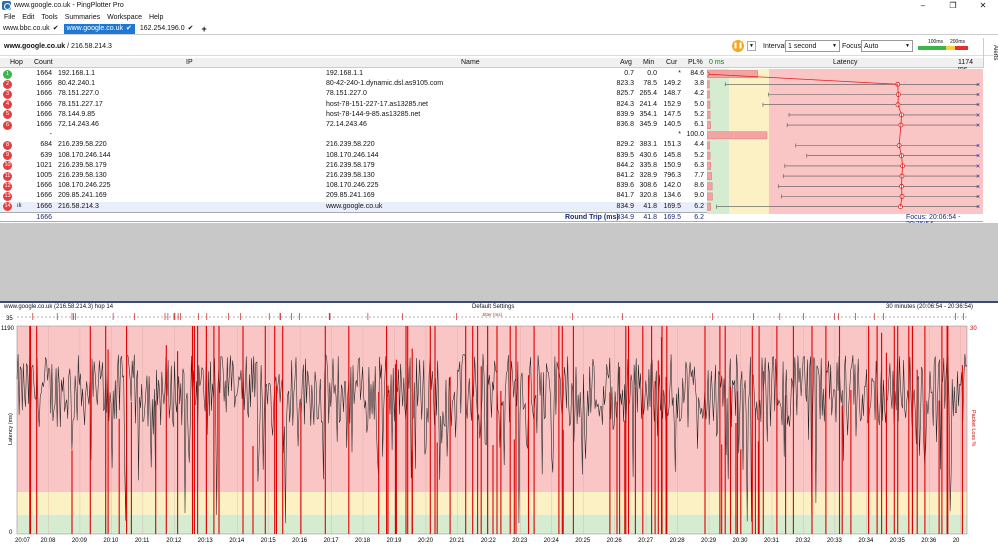  What do you see at coordinates (7, 74) in the screenshot?
I see `hop-number-badge: 1` at bounding box center [7, 74].